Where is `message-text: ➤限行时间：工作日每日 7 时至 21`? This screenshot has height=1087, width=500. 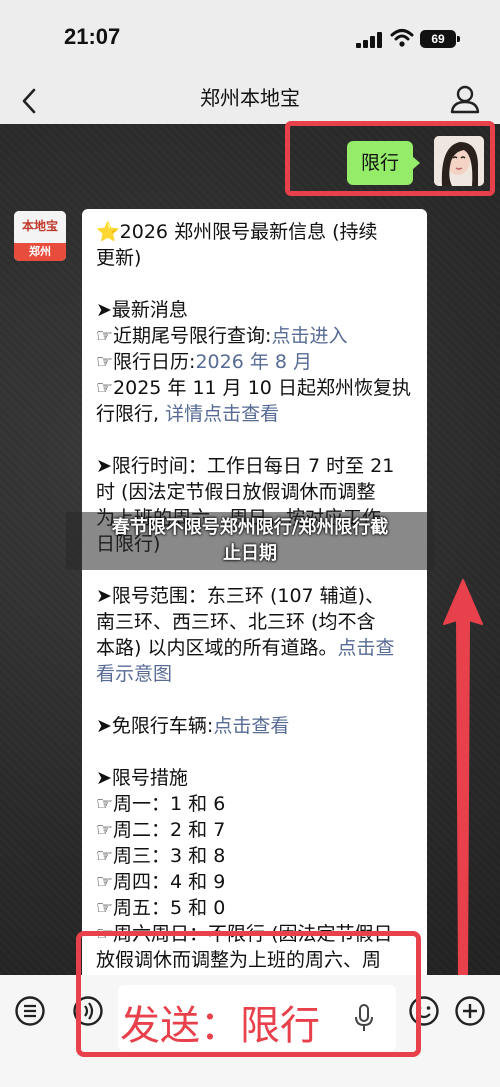
message-text: ➤限行时间：工作日每日 7 时至 21 is located at coordinates (245, 466).